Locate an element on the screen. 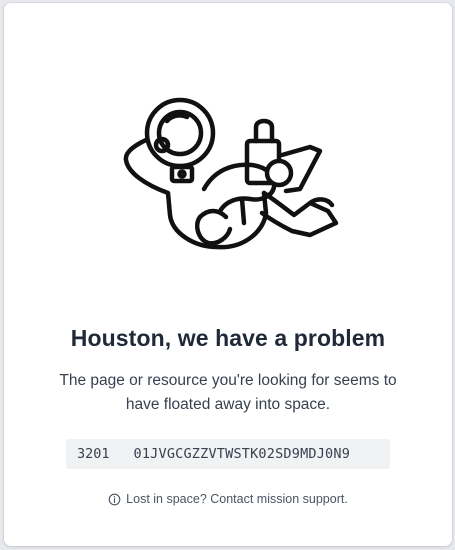  support-text: Lost in space? Contact mission support. is located at coordinates (237, 499).